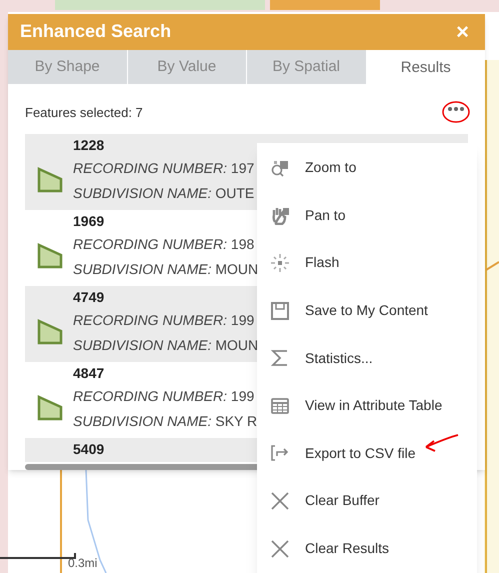 The height and width of the screenshot is (573, 499). I want to click on result-title: 1228, so click(89, 146).